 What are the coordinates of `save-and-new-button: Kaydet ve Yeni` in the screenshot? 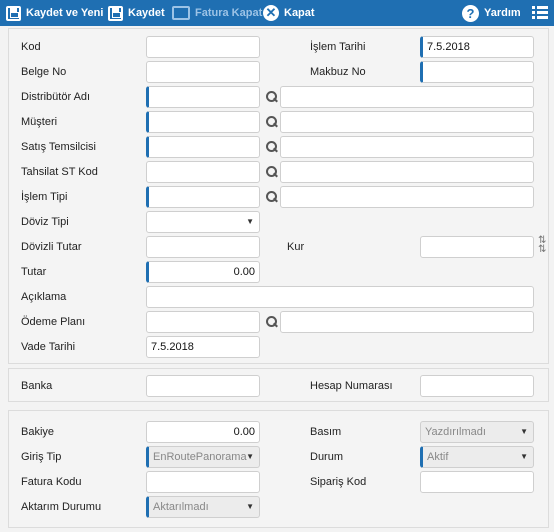 It's located at (54, 13).